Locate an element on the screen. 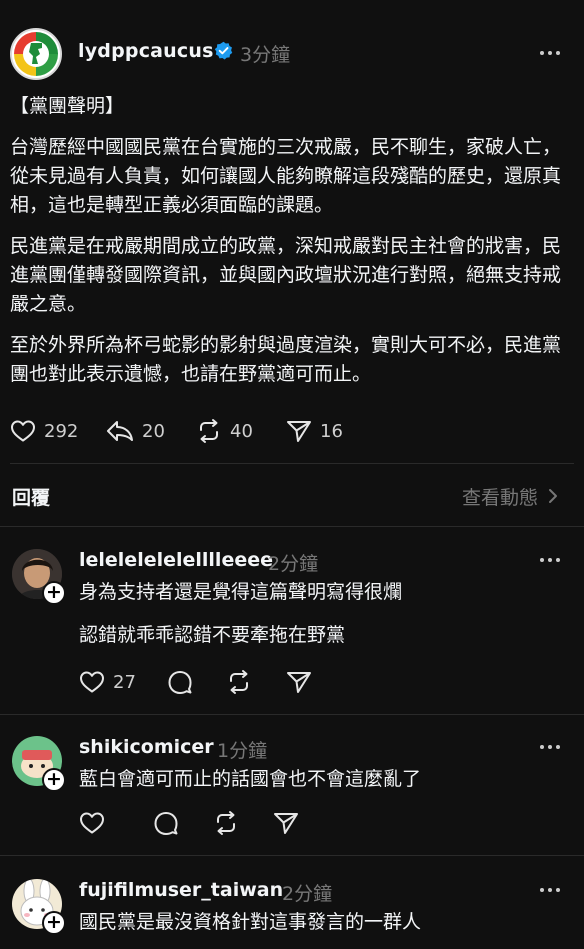 The image size is (584, 949). dpp-logo-avatar is located at coordinates (36, 54).